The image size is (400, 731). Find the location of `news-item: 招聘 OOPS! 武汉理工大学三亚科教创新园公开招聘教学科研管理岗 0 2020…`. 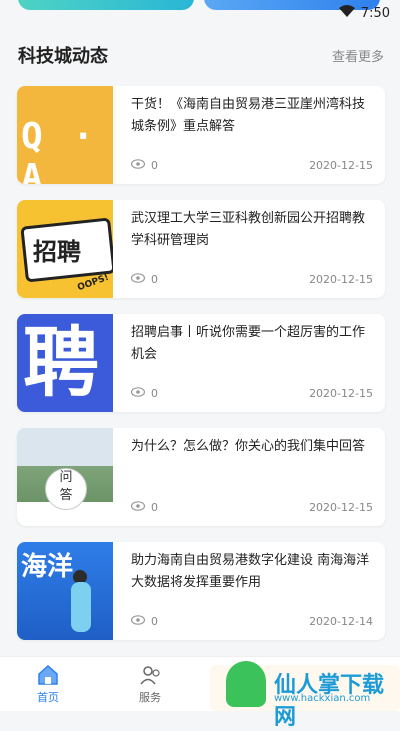

news-item: 招聘 OOPS! 武汉理工大学三亚科教创新园公开招聘教学科研管理岗 0 2020… is located at coordinates (201, 249).